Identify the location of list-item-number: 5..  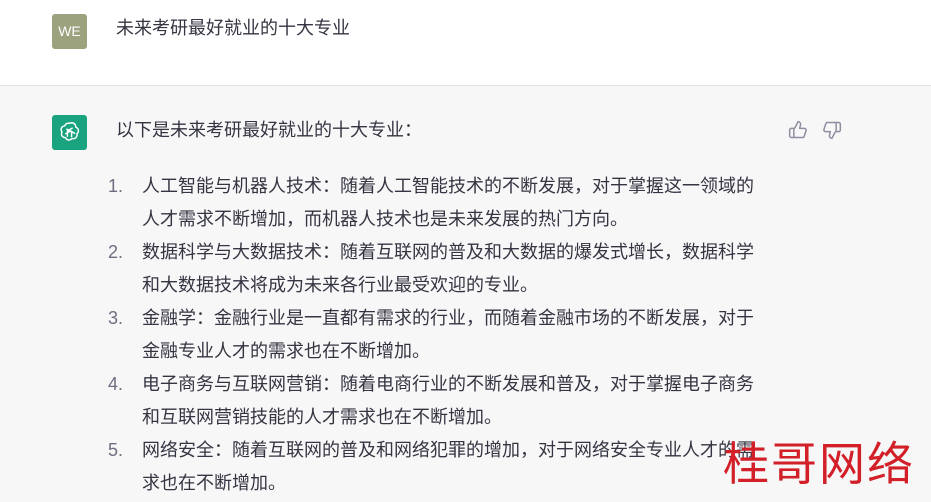
(116, 450).